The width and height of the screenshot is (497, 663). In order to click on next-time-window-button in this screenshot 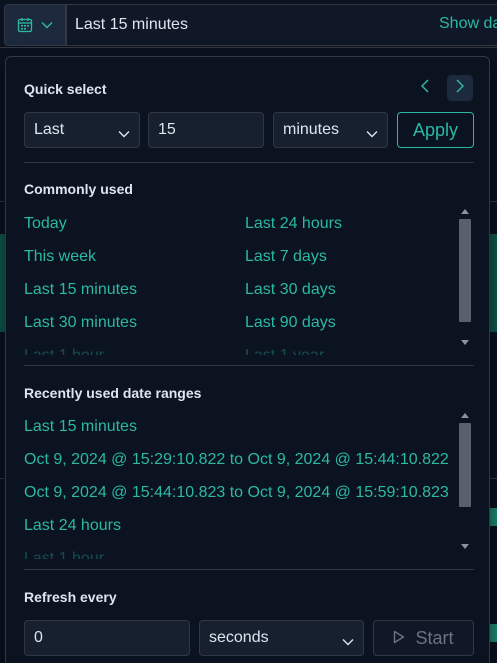, I will do `click(460, 88)`.